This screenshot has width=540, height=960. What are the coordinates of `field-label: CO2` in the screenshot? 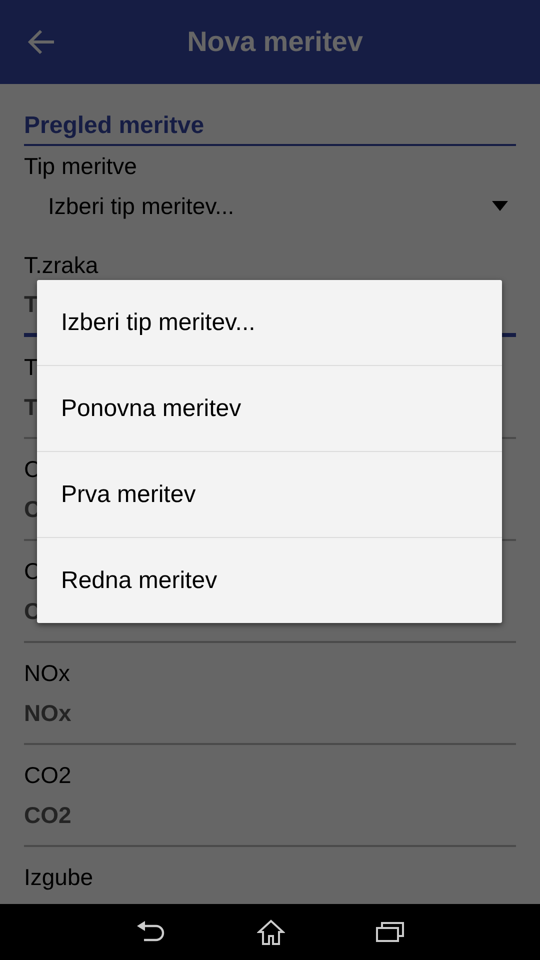 It's located at (48, 775).